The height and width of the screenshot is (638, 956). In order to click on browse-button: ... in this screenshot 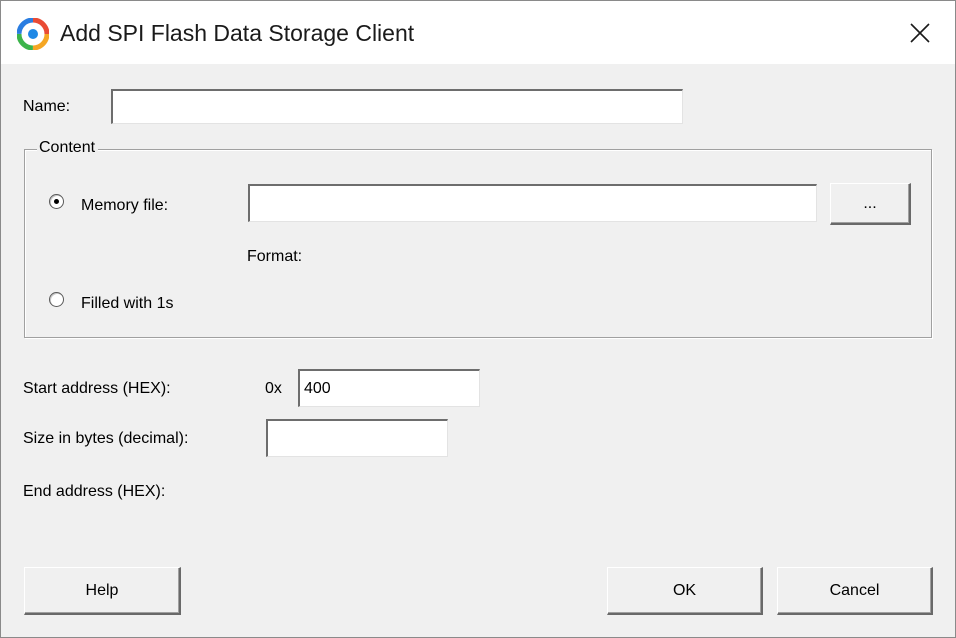, I will do `click(870, 204)`.